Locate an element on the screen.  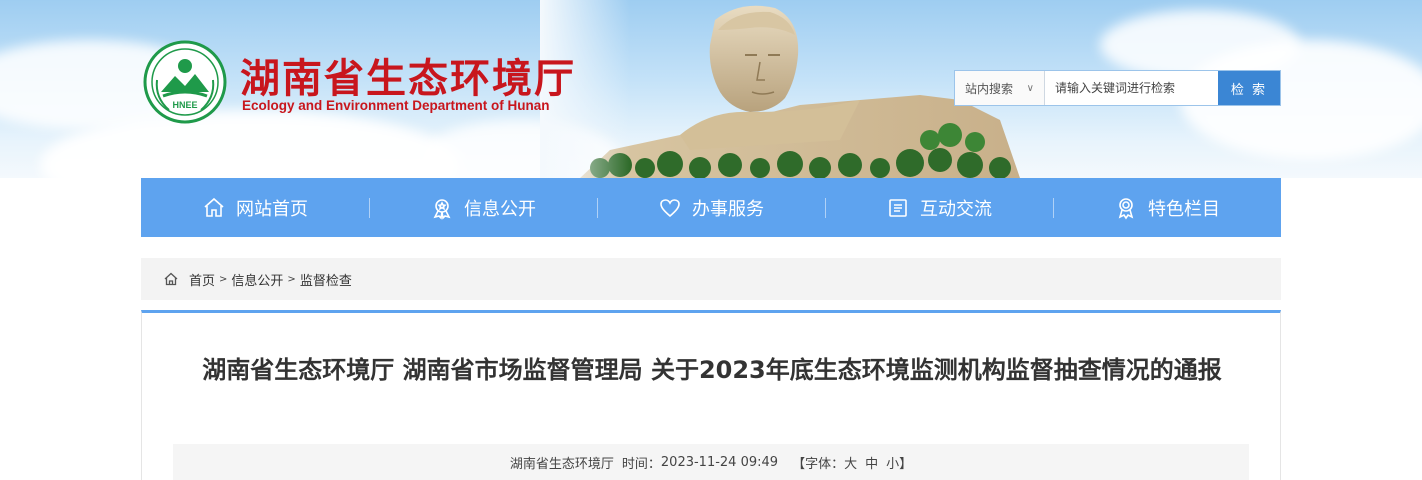
search-input is located at coordinates (1131, 88).